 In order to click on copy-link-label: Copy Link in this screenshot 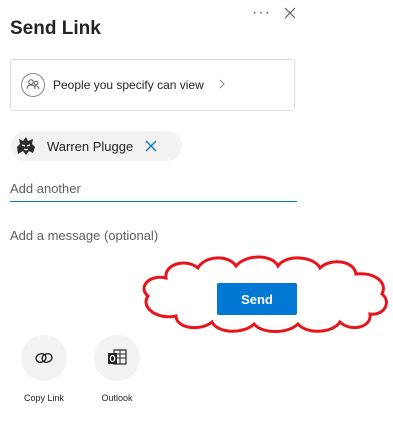, I will do `click(44, 398)`.